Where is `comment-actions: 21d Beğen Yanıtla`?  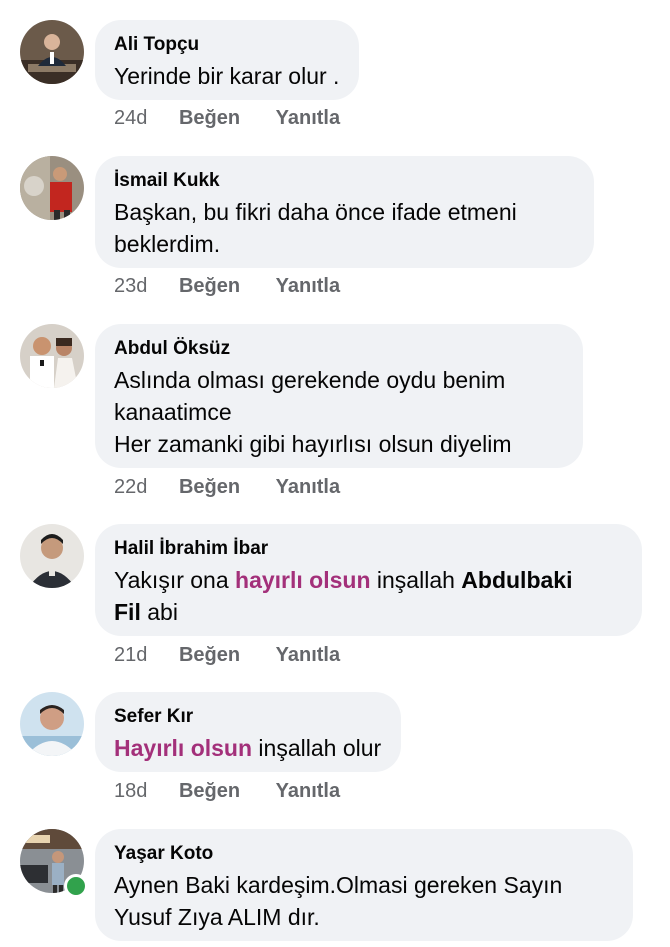
comment-actions: 21d Beğen Yanıtla is located at coordinates (227, 655).